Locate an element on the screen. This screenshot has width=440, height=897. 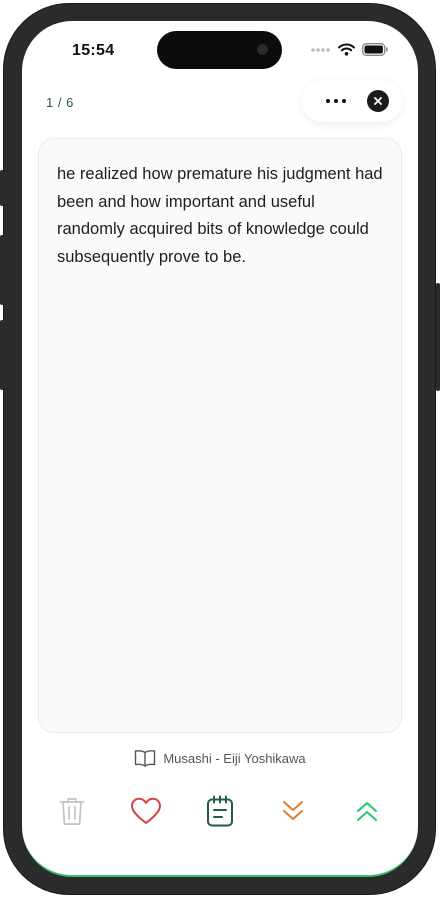
previous-button is located at coordinates (367, 811).